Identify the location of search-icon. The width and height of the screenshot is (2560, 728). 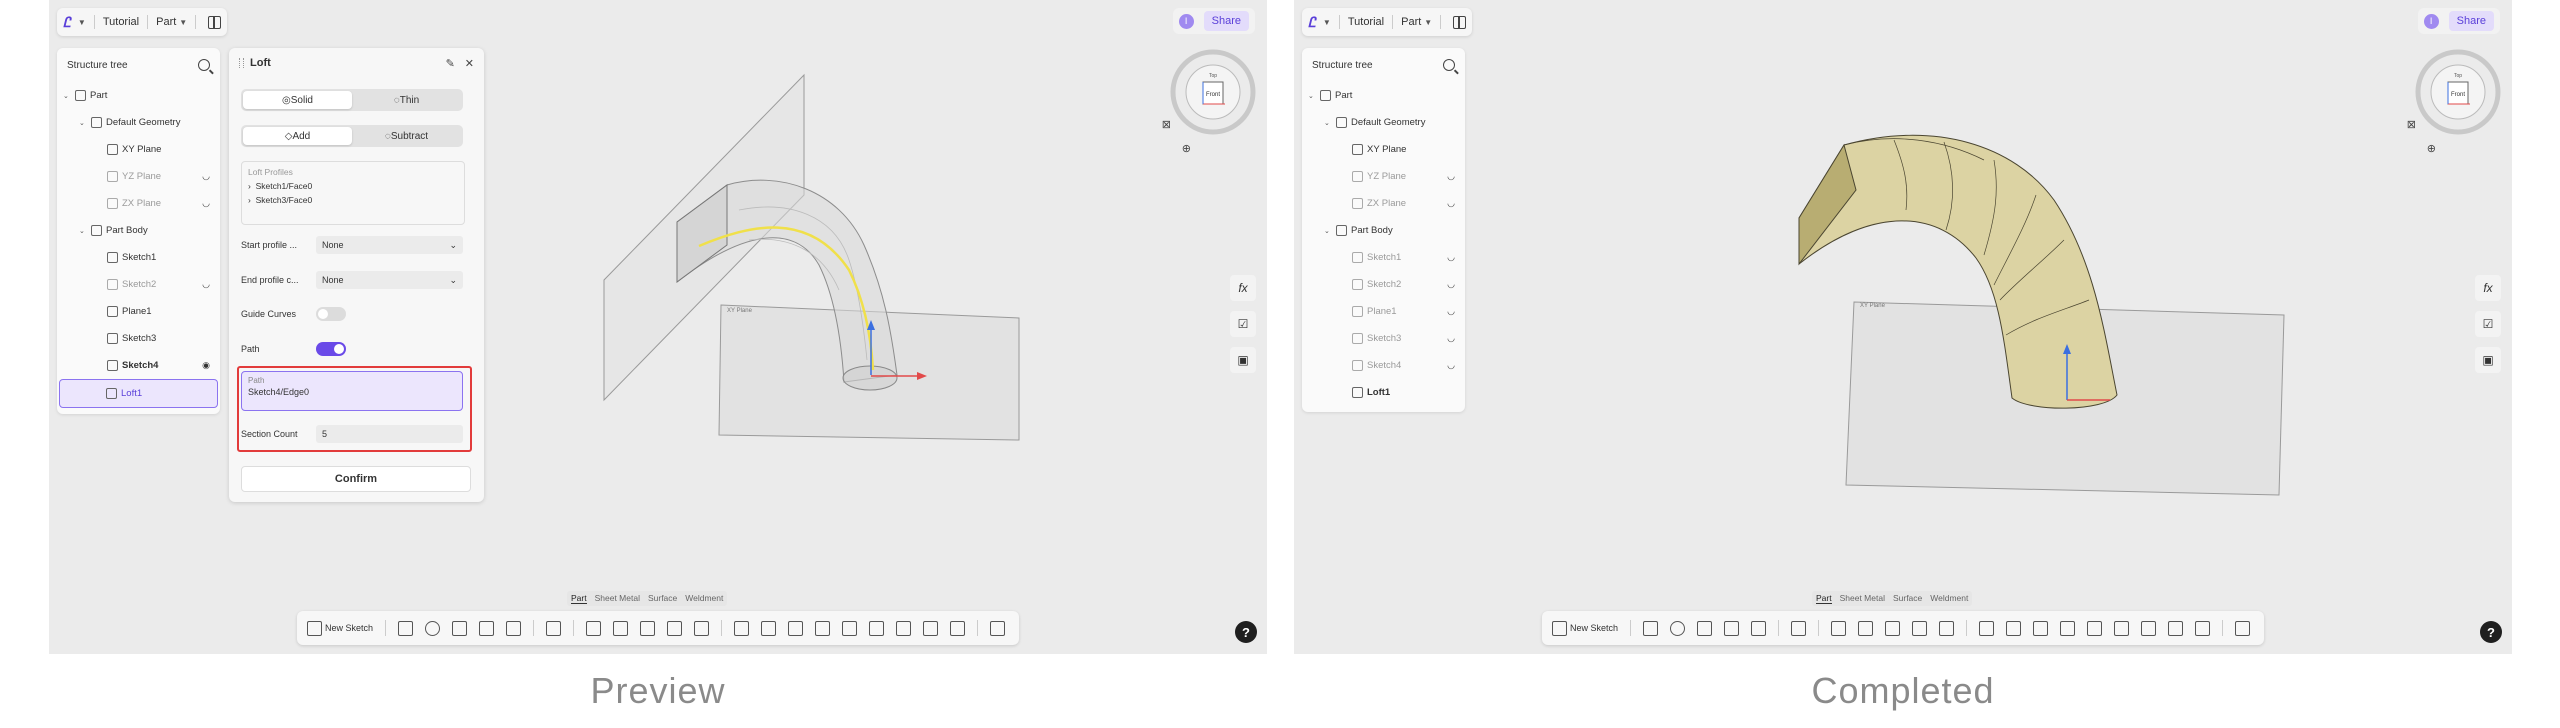
(204, 65).